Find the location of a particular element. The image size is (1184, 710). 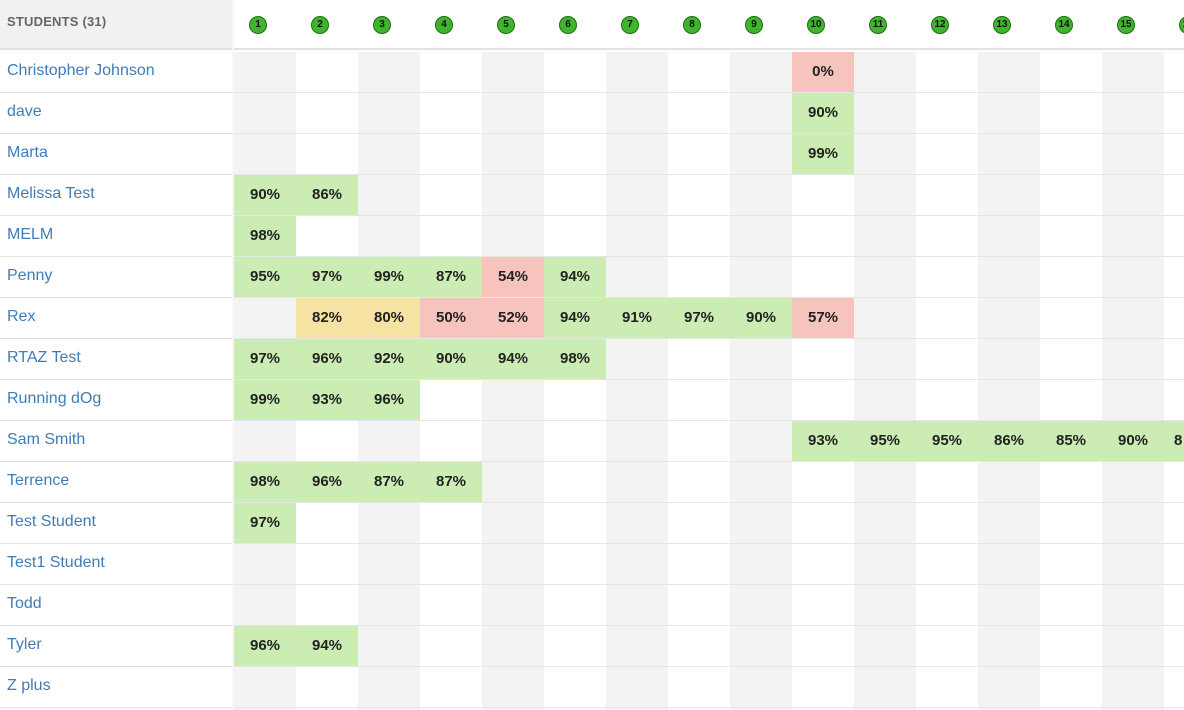

student-name-link: Penny is located at coordinates (29, 276).